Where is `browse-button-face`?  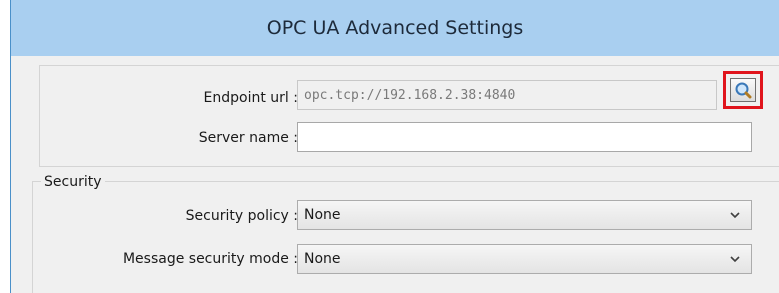
browse-button-face is located at coordinates (743, 90).